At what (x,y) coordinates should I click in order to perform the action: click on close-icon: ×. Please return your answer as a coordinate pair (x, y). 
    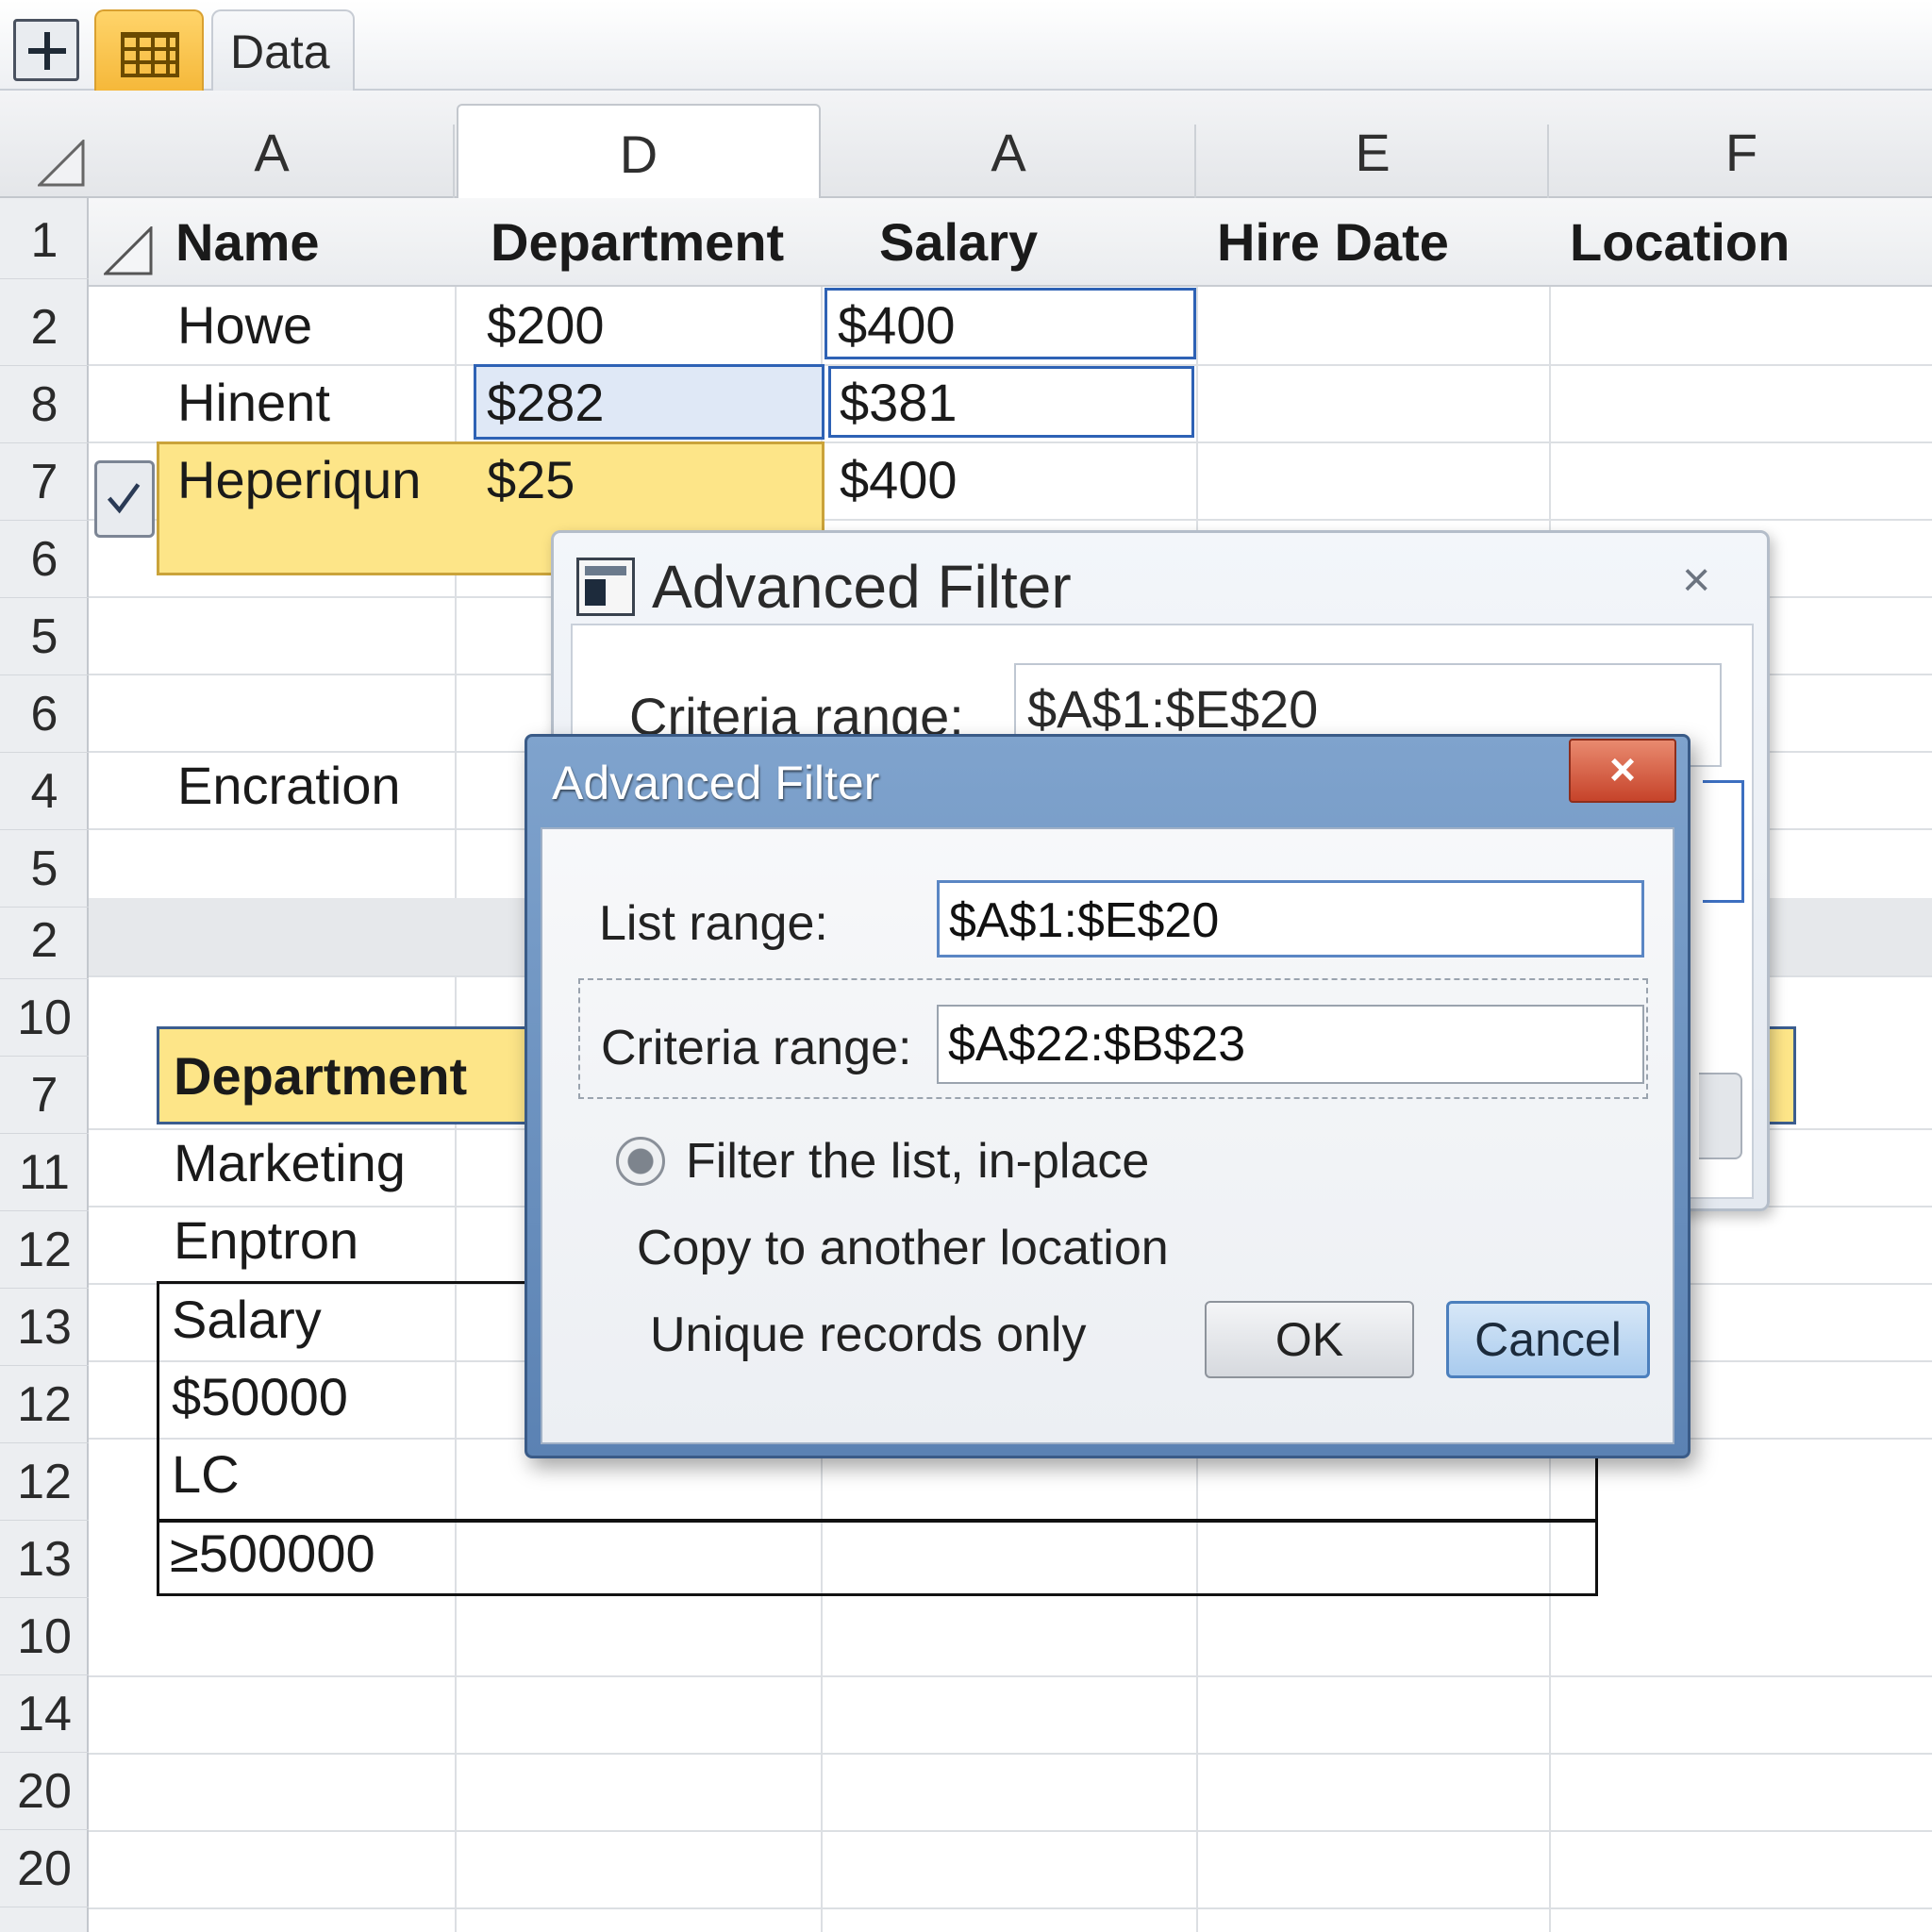
    Looking at the image, I should click on (1696, 580).